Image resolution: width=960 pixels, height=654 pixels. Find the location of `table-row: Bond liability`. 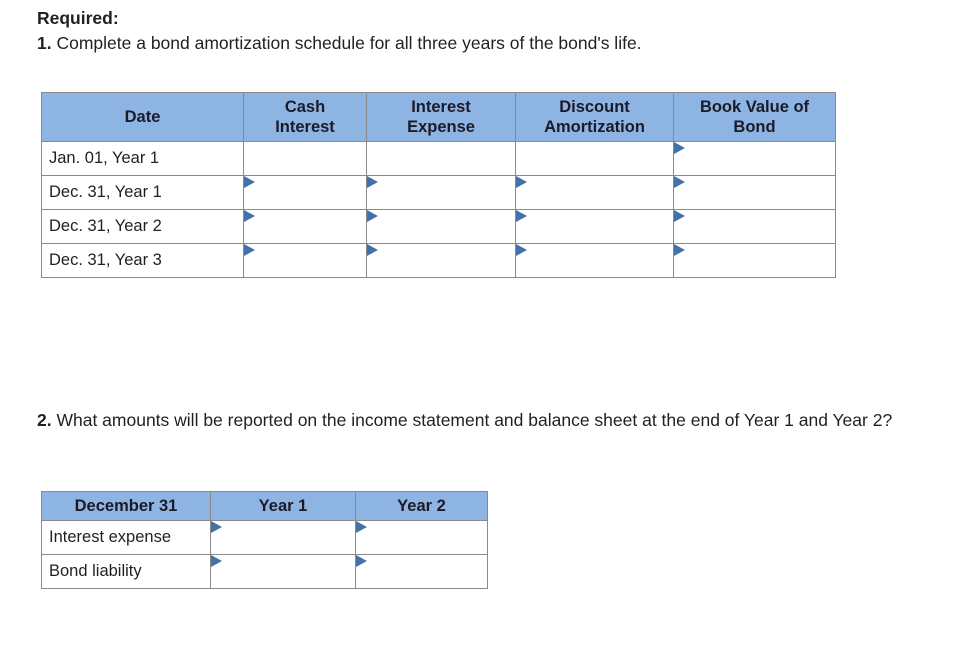

table-row: Bond liability is located at coordinates (264, 571).